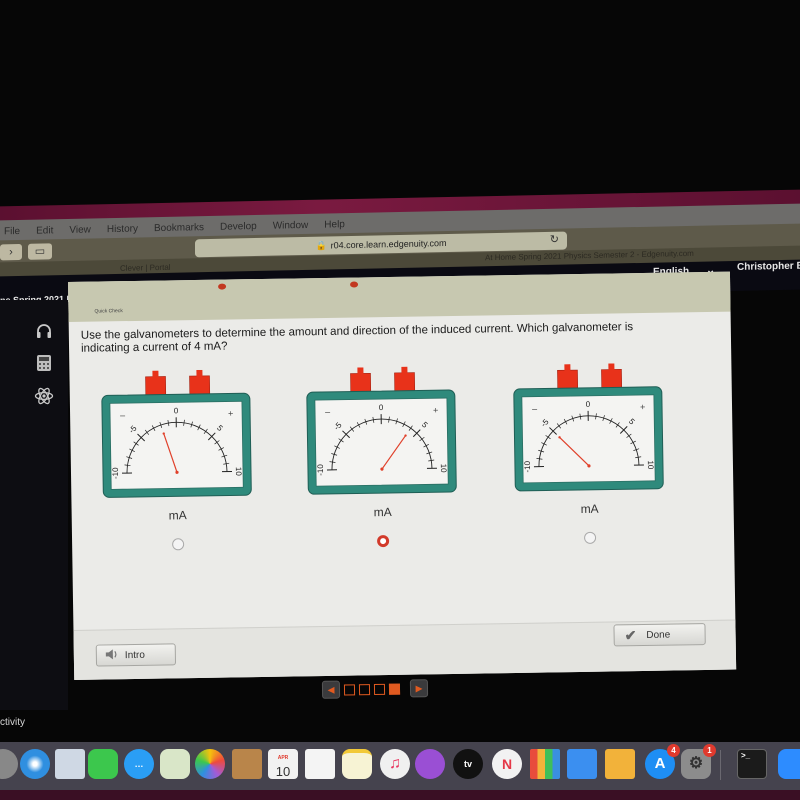 Image resolution: width=800 pixels, height=800 pixels. I want to click on sidebar-icon: ▭, so click(40, 251).